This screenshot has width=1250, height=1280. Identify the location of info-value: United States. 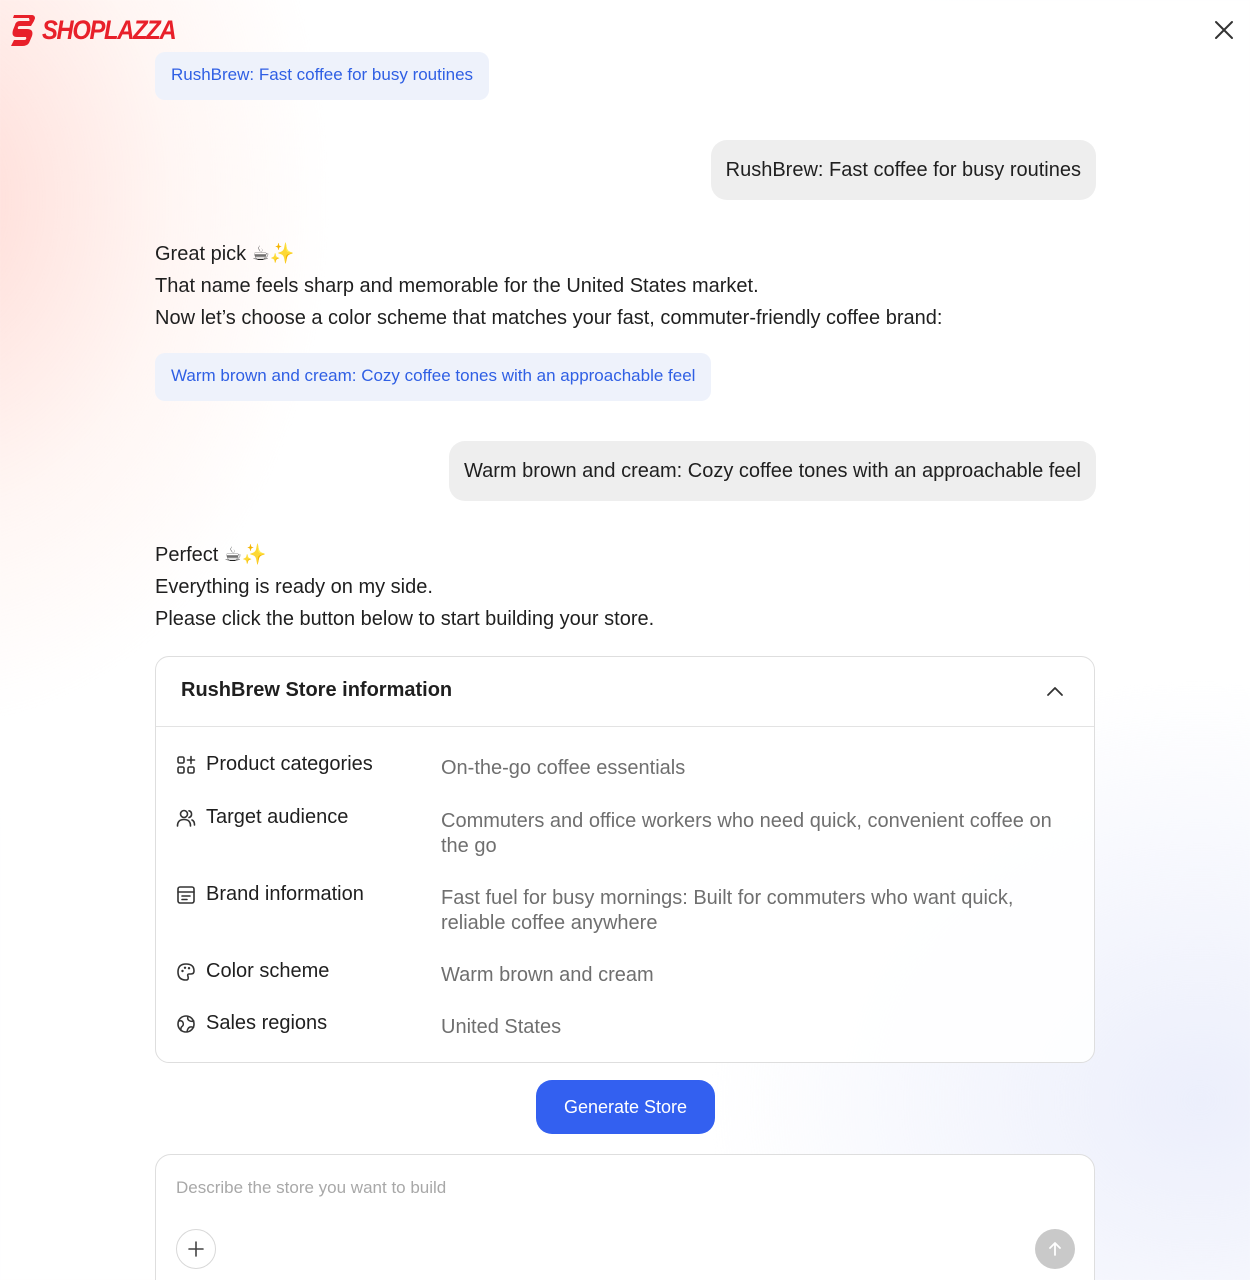
(501, 1027).